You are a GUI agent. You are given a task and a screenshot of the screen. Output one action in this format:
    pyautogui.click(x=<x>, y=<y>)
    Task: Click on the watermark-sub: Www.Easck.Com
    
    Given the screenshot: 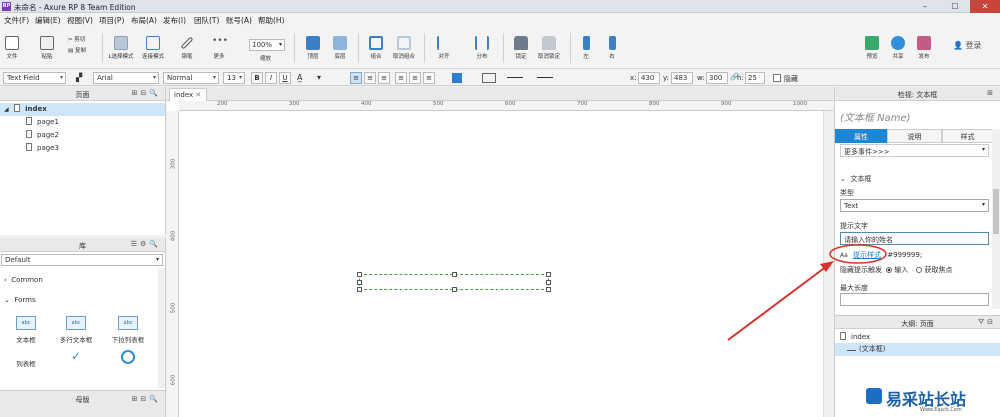 What is the action you would take?
    pyautogui.click(x=941, y=410)
    